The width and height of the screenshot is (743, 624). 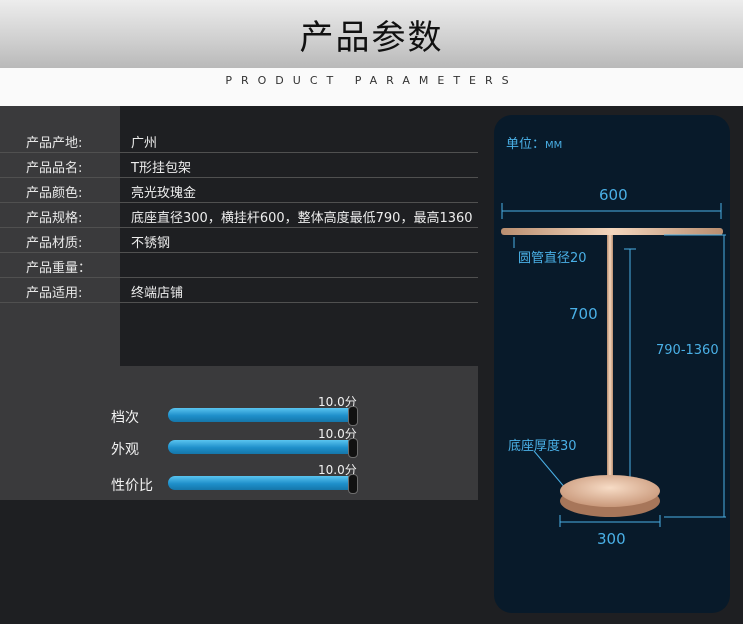 I want to click on base-diameter-label: 300, so click(x=611, y=539).